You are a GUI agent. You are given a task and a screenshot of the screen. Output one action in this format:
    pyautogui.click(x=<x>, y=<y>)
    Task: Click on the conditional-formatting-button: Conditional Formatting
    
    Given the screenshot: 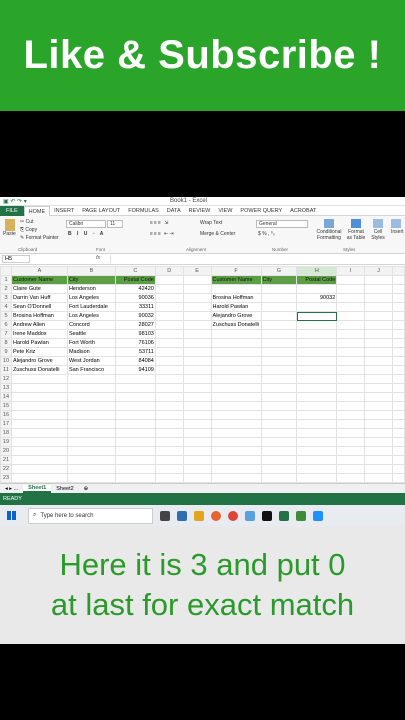 What is the action you would take?
    pyautogui.click(x=329, y=230)
    